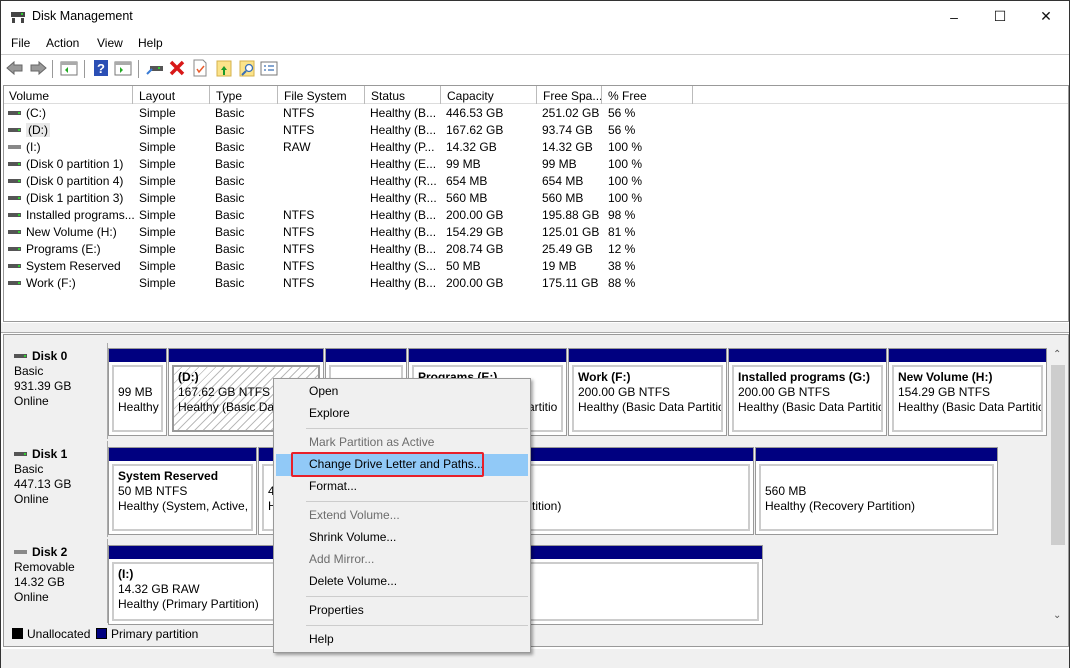 This screenshot has width=1070, height=668. Describe the element at coordinates (155, 68) in the screenshot. I see `connect-drive-icon` at that location.